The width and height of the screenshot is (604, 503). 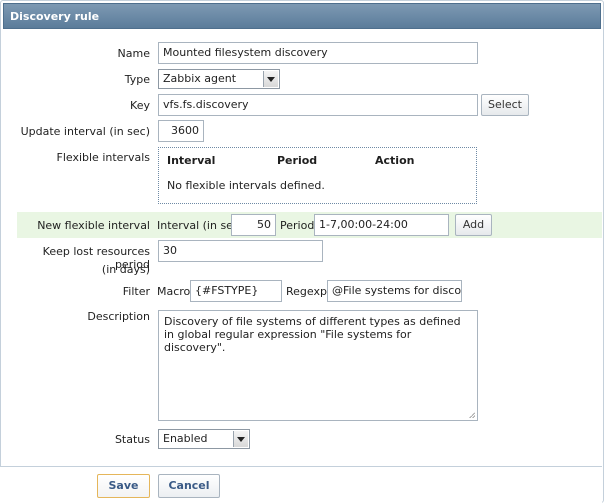 I want to click on key-label: Key, so click(x=140, y=105).